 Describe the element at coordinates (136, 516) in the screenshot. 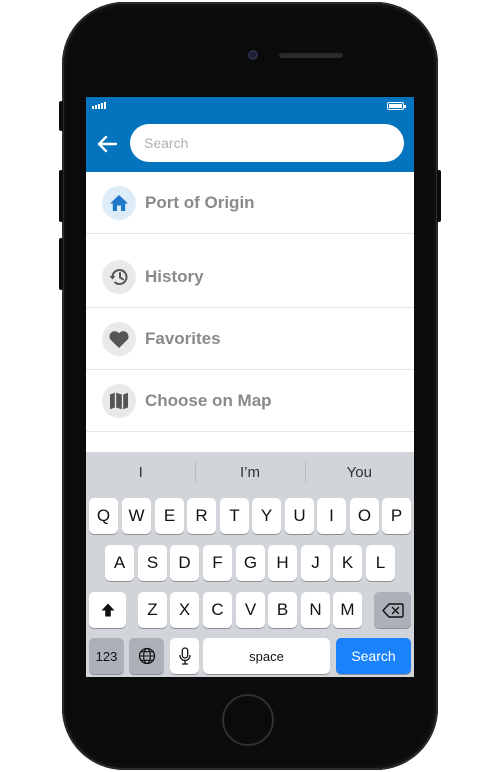

I see `key-w: W` at that location.